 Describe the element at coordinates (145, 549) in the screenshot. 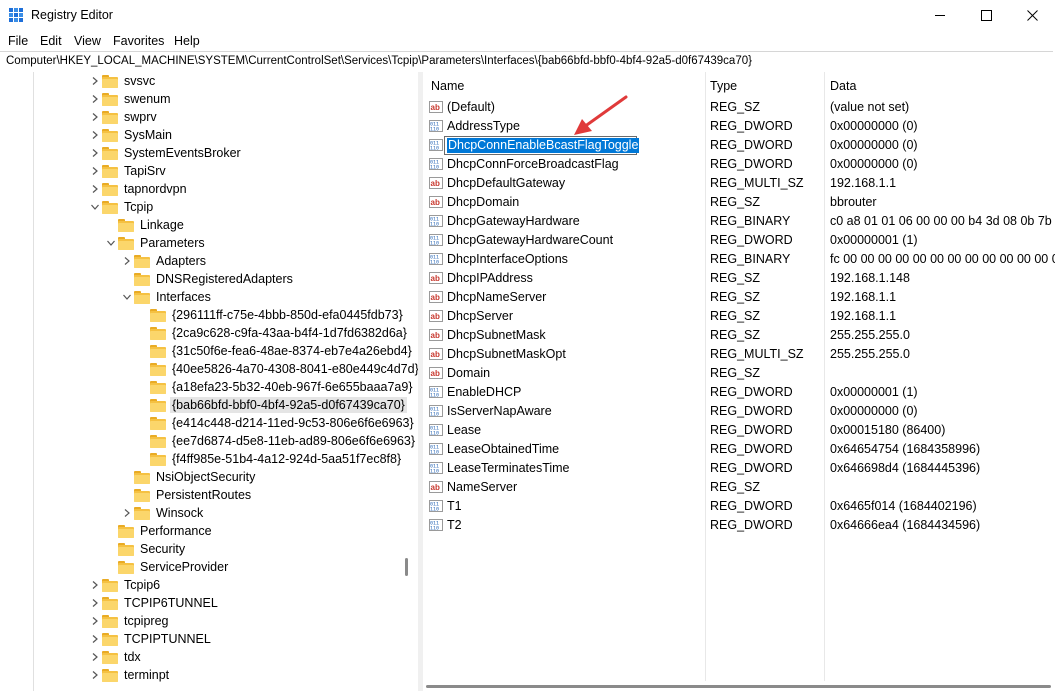

I see `tree-item: Security` at that location.